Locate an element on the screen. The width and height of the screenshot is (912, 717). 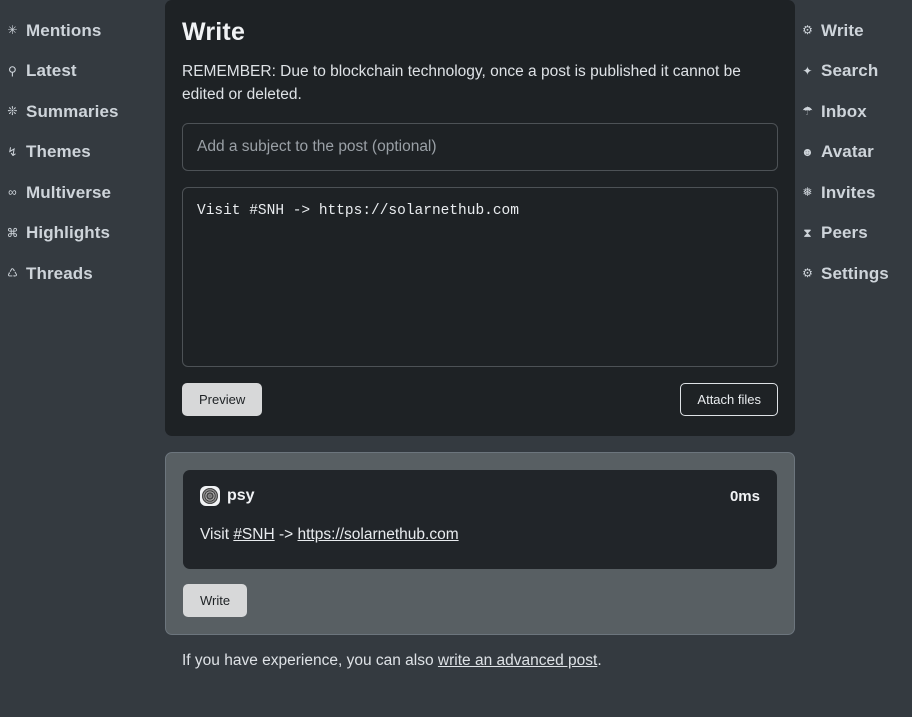
sidebar-item-avatar: ☻ Avatar is located at coordinates (856, 152).